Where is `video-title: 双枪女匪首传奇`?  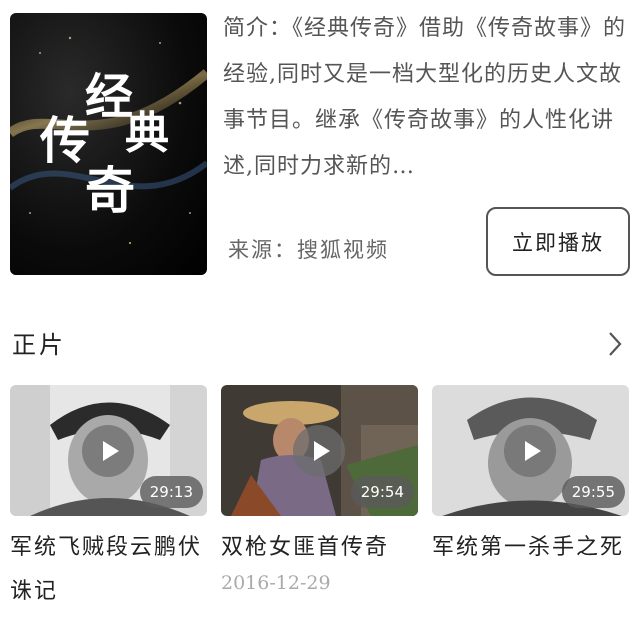
video-title: 双枪女匪首传奇 is located at coordinates (319, 548).